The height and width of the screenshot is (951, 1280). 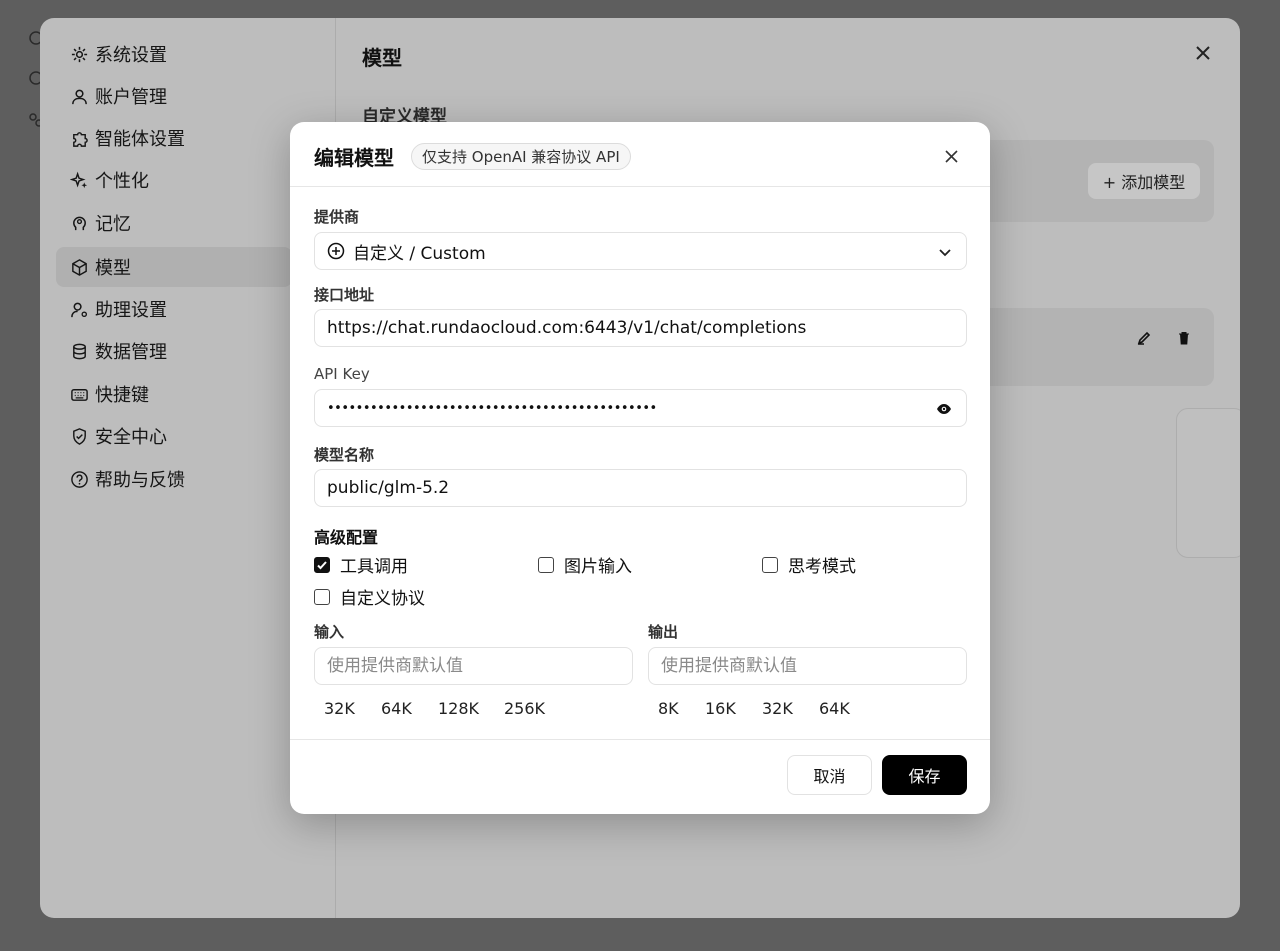 What do you see at coordinates (174, 351) in the screenshot?
I see `sidebar-item-data-management: 数据管理` at bounding box center [174, 351].